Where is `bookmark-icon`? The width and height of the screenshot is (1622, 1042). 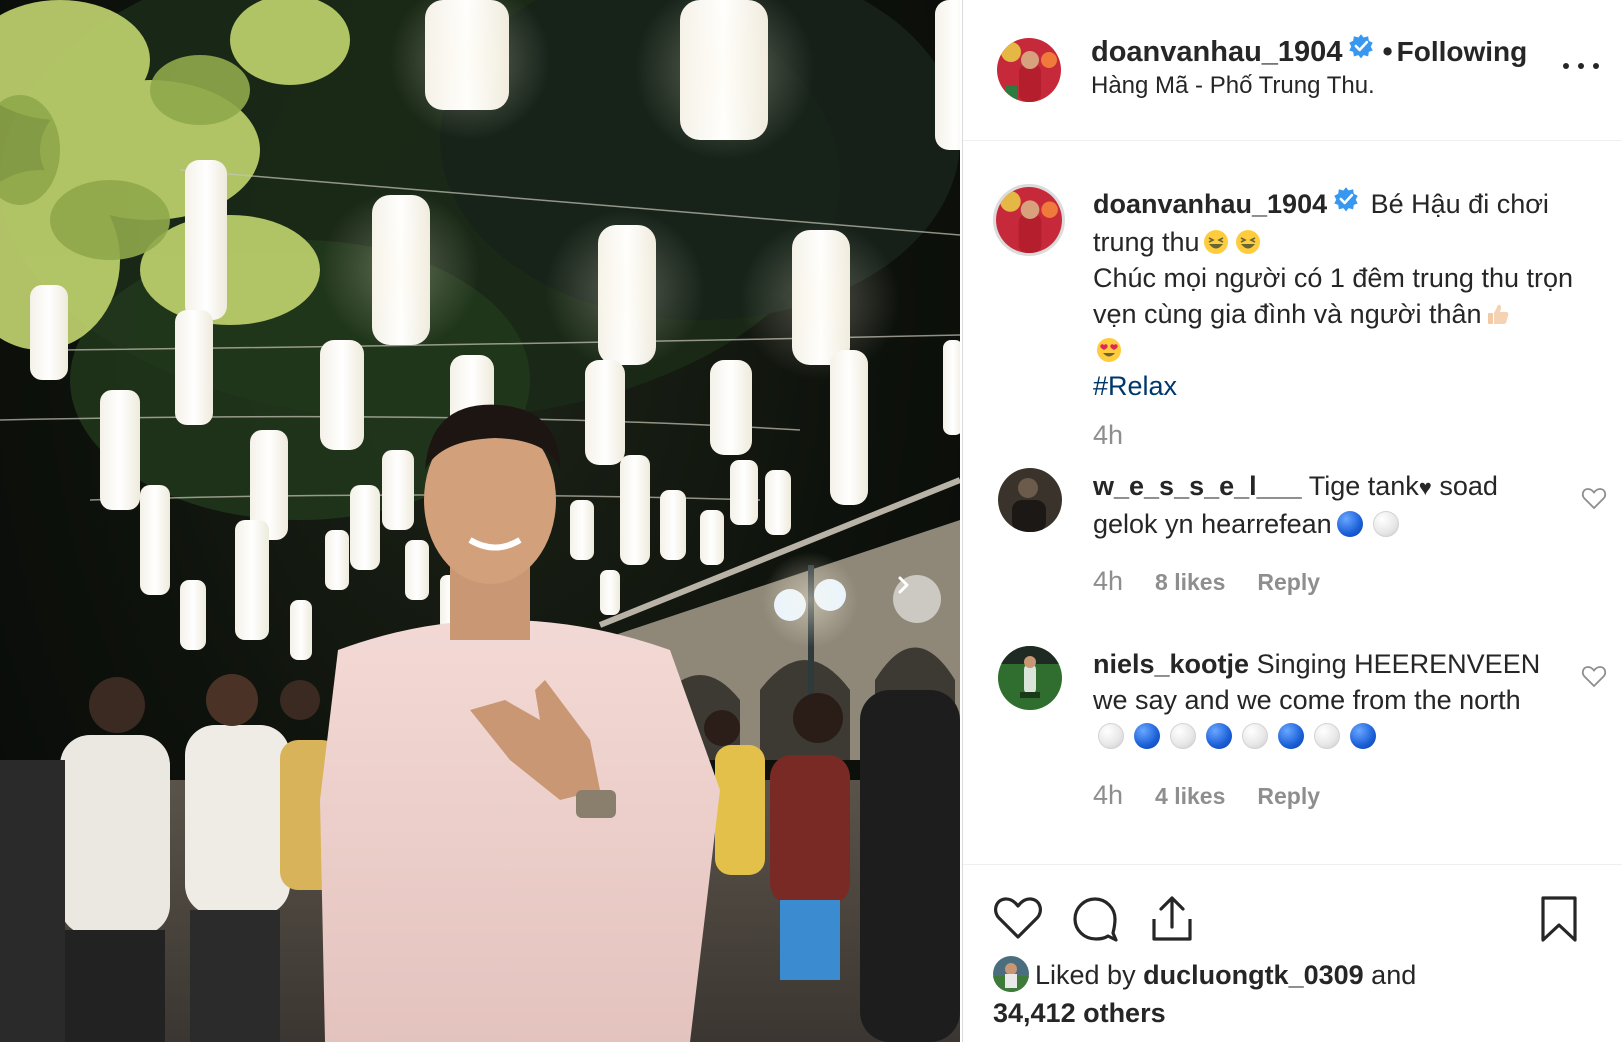
bookmark-icon is located at coordinates (1559, 919).